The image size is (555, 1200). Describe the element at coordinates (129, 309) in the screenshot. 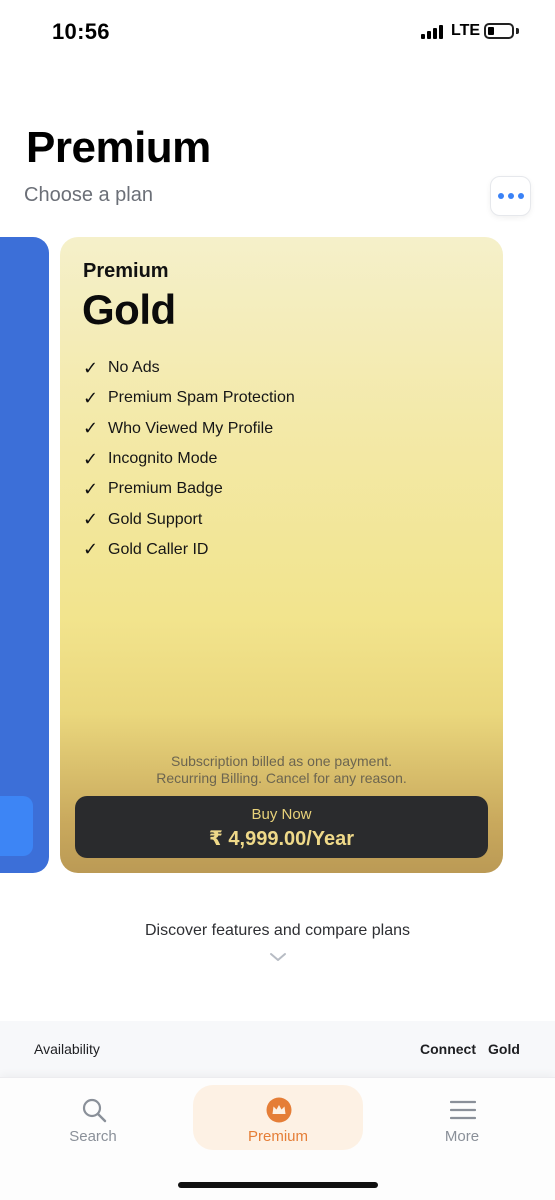

I see `plan-name: Gold` at that location.